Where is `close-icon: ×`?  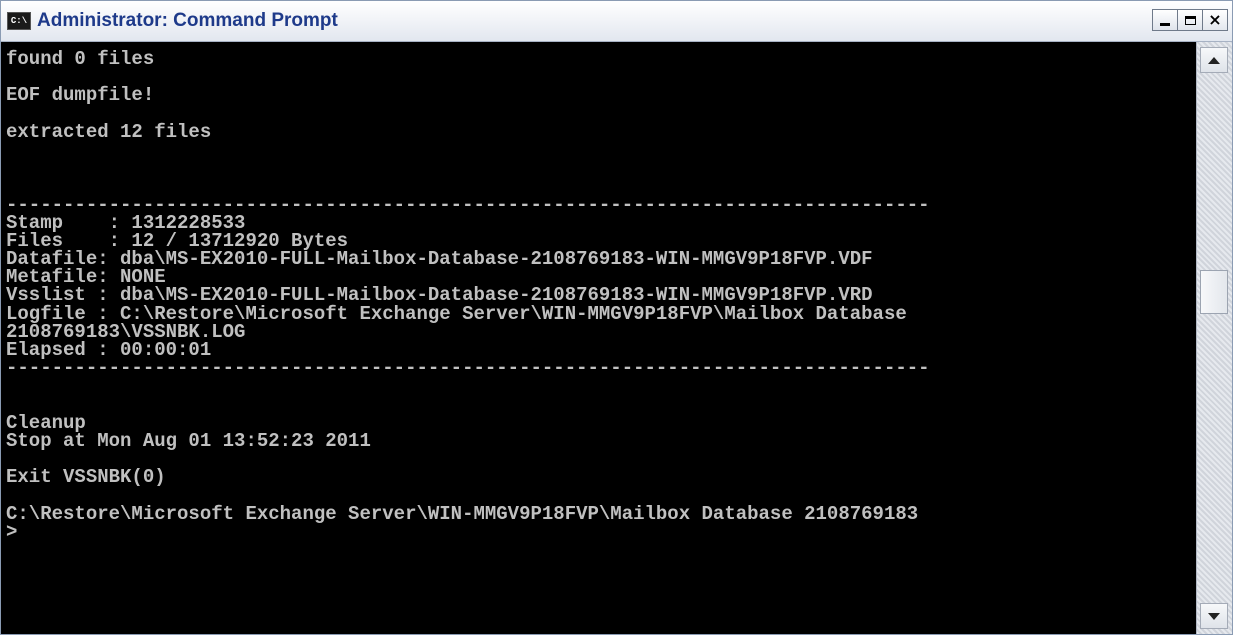 close-icon: × is located at coordinates (1215, 19).